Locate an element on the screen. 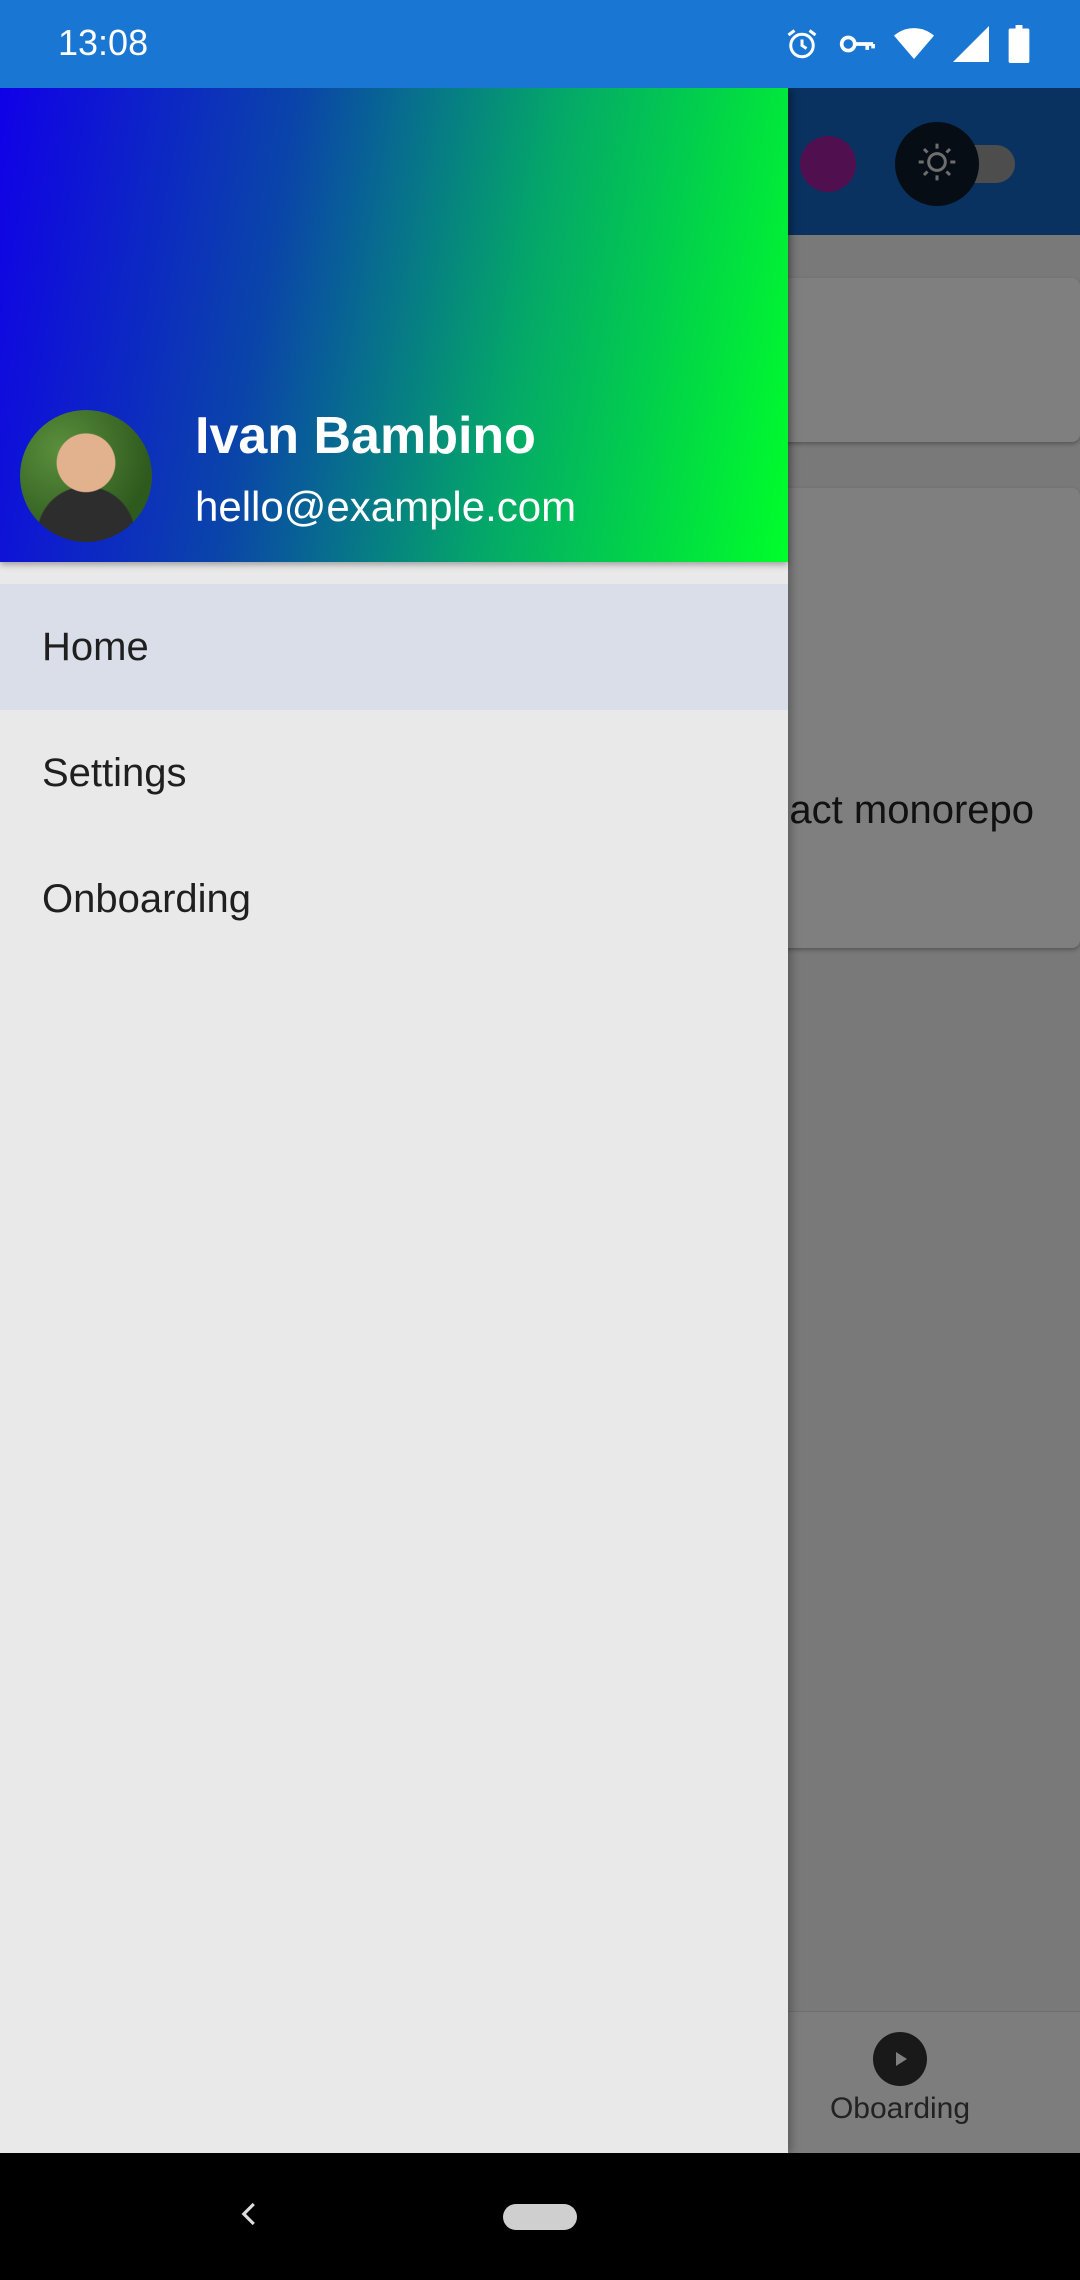 Image resolution: width=1080 pixels, height=2280 pixels. user-email: hello@example.com is located at coordinates (386, 506).